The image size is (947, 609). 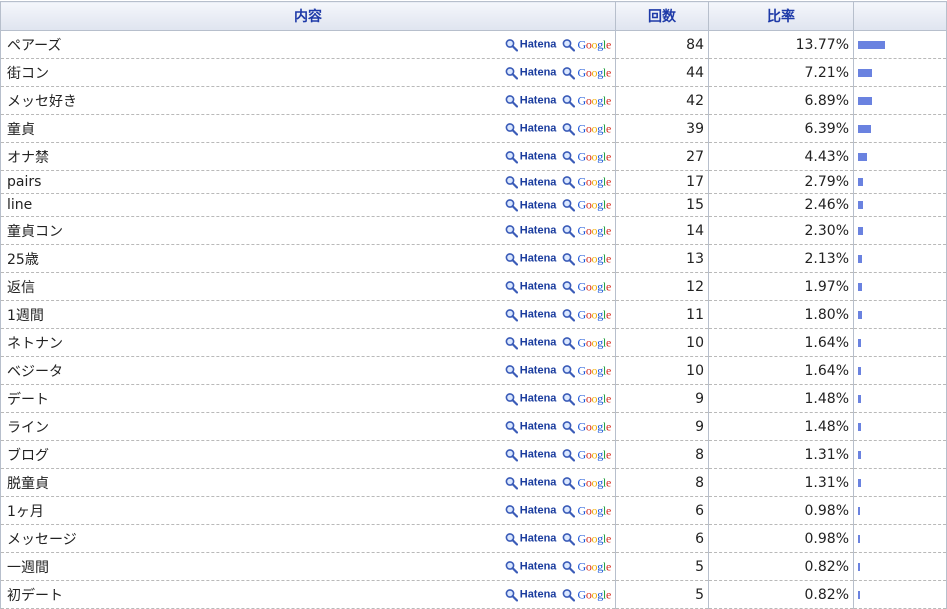 What do you see at coordinates (662, 482) in the screenshot?
I see `count-cell: 8` at bounding box center [662, 482].